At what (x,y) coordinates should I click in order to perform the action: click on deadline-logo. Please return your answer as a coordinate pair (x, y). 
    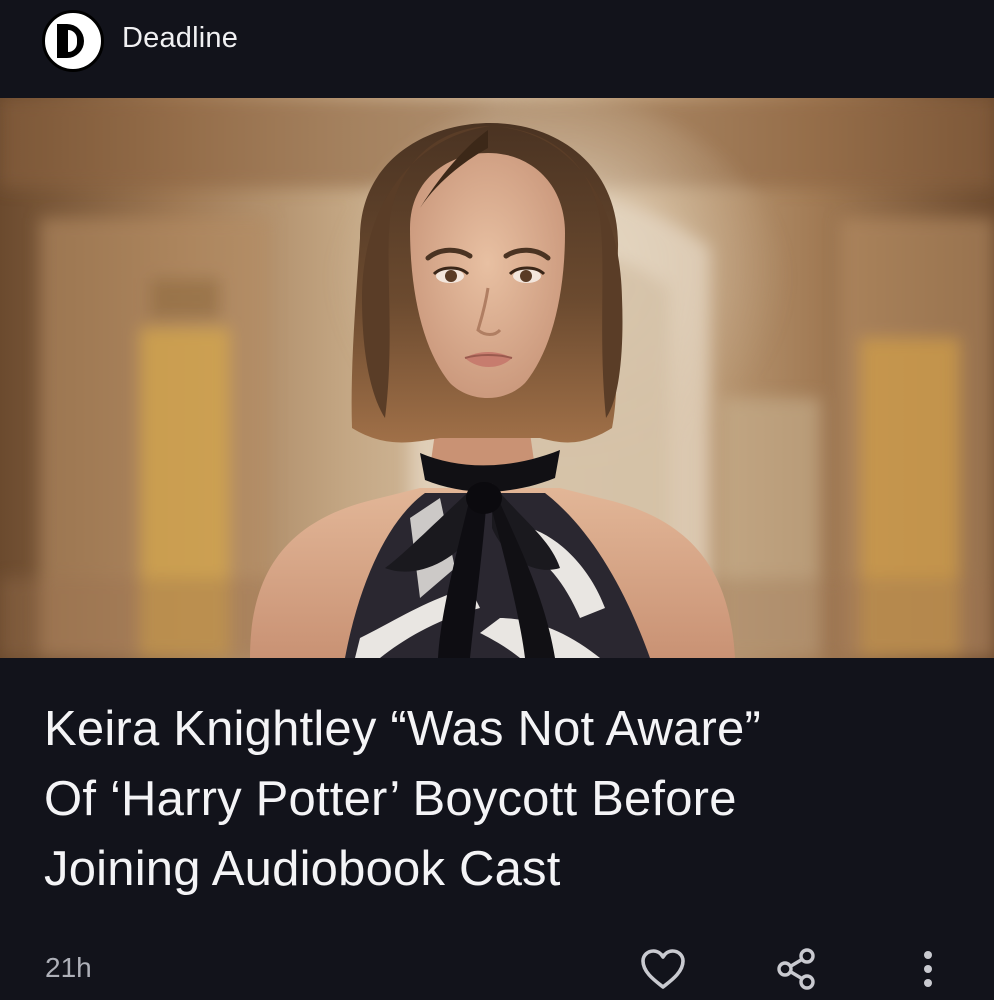
    Looking at the image, I should click on (73, 41).